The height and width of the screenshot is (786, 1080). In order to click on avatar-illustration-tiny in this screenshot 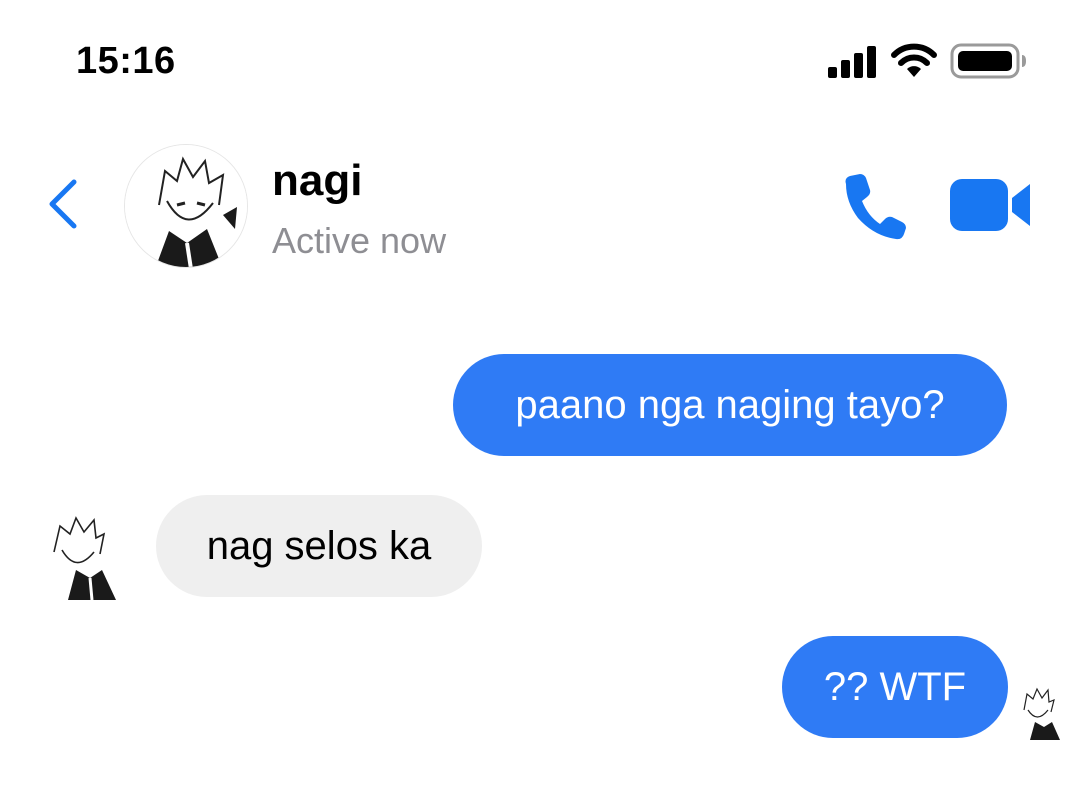, I will do `click(1040, 713)`.